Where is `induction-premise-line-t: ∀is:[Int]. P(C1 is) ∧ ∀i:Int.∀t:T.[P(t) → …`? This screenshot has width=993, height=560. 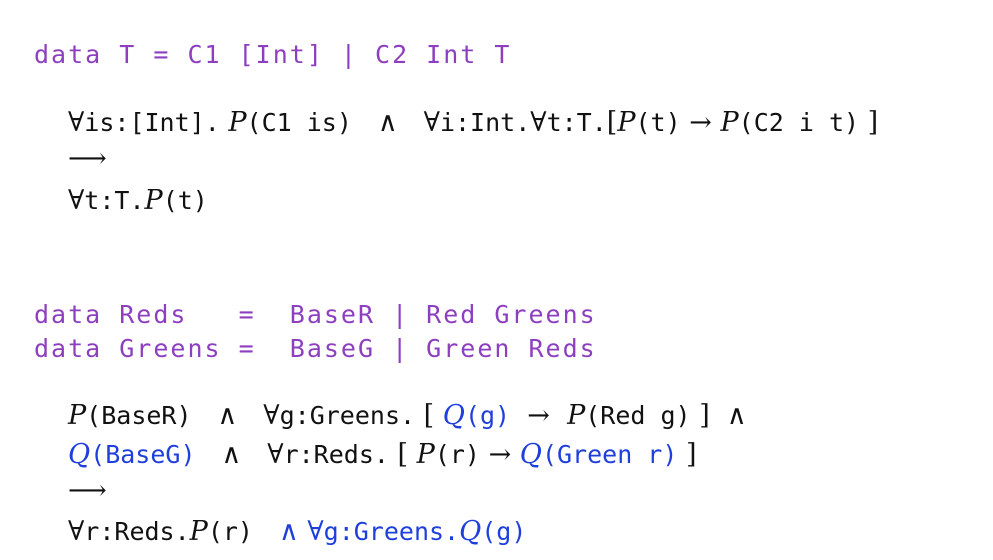 induction-premise-line-t: ∀is:[Int]. P(C1 is) ∧ ∀i:Int.∀t:T.[P(t) → … is located at coordinates (473, 122).